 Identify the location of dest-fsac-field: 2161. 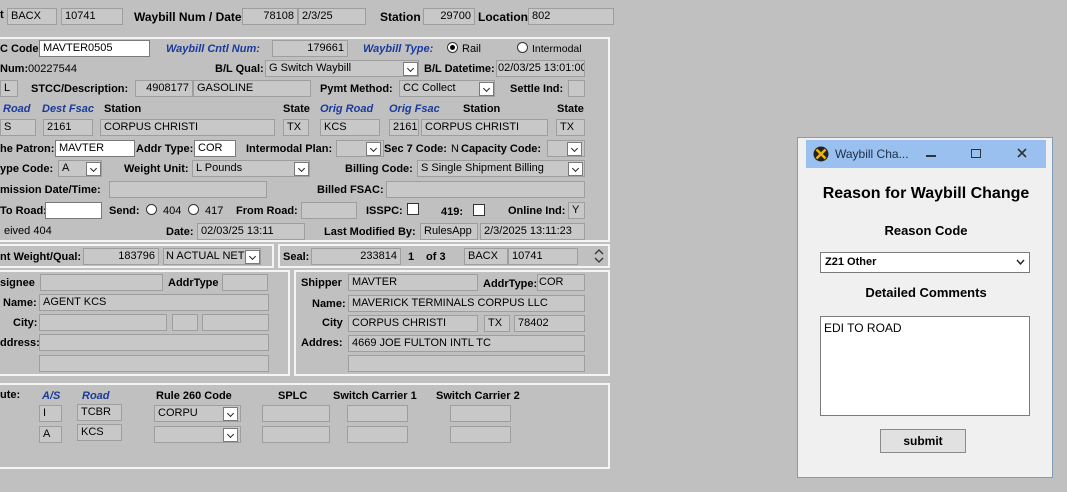
(68, 127).